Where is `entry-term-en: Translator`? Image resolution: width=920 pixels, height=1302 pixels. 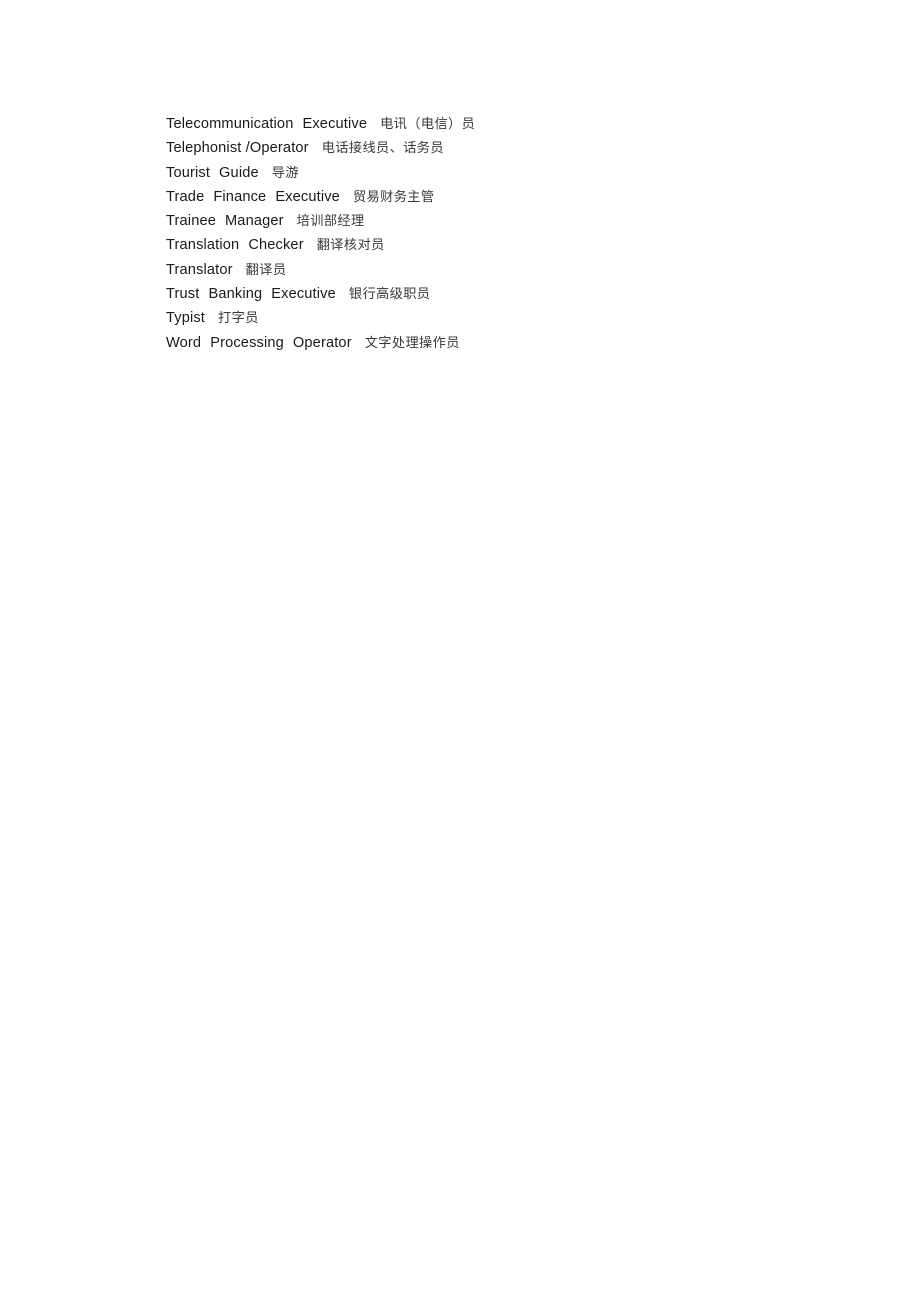 entry-term-en: Translator is located at coordinates (199, 269).